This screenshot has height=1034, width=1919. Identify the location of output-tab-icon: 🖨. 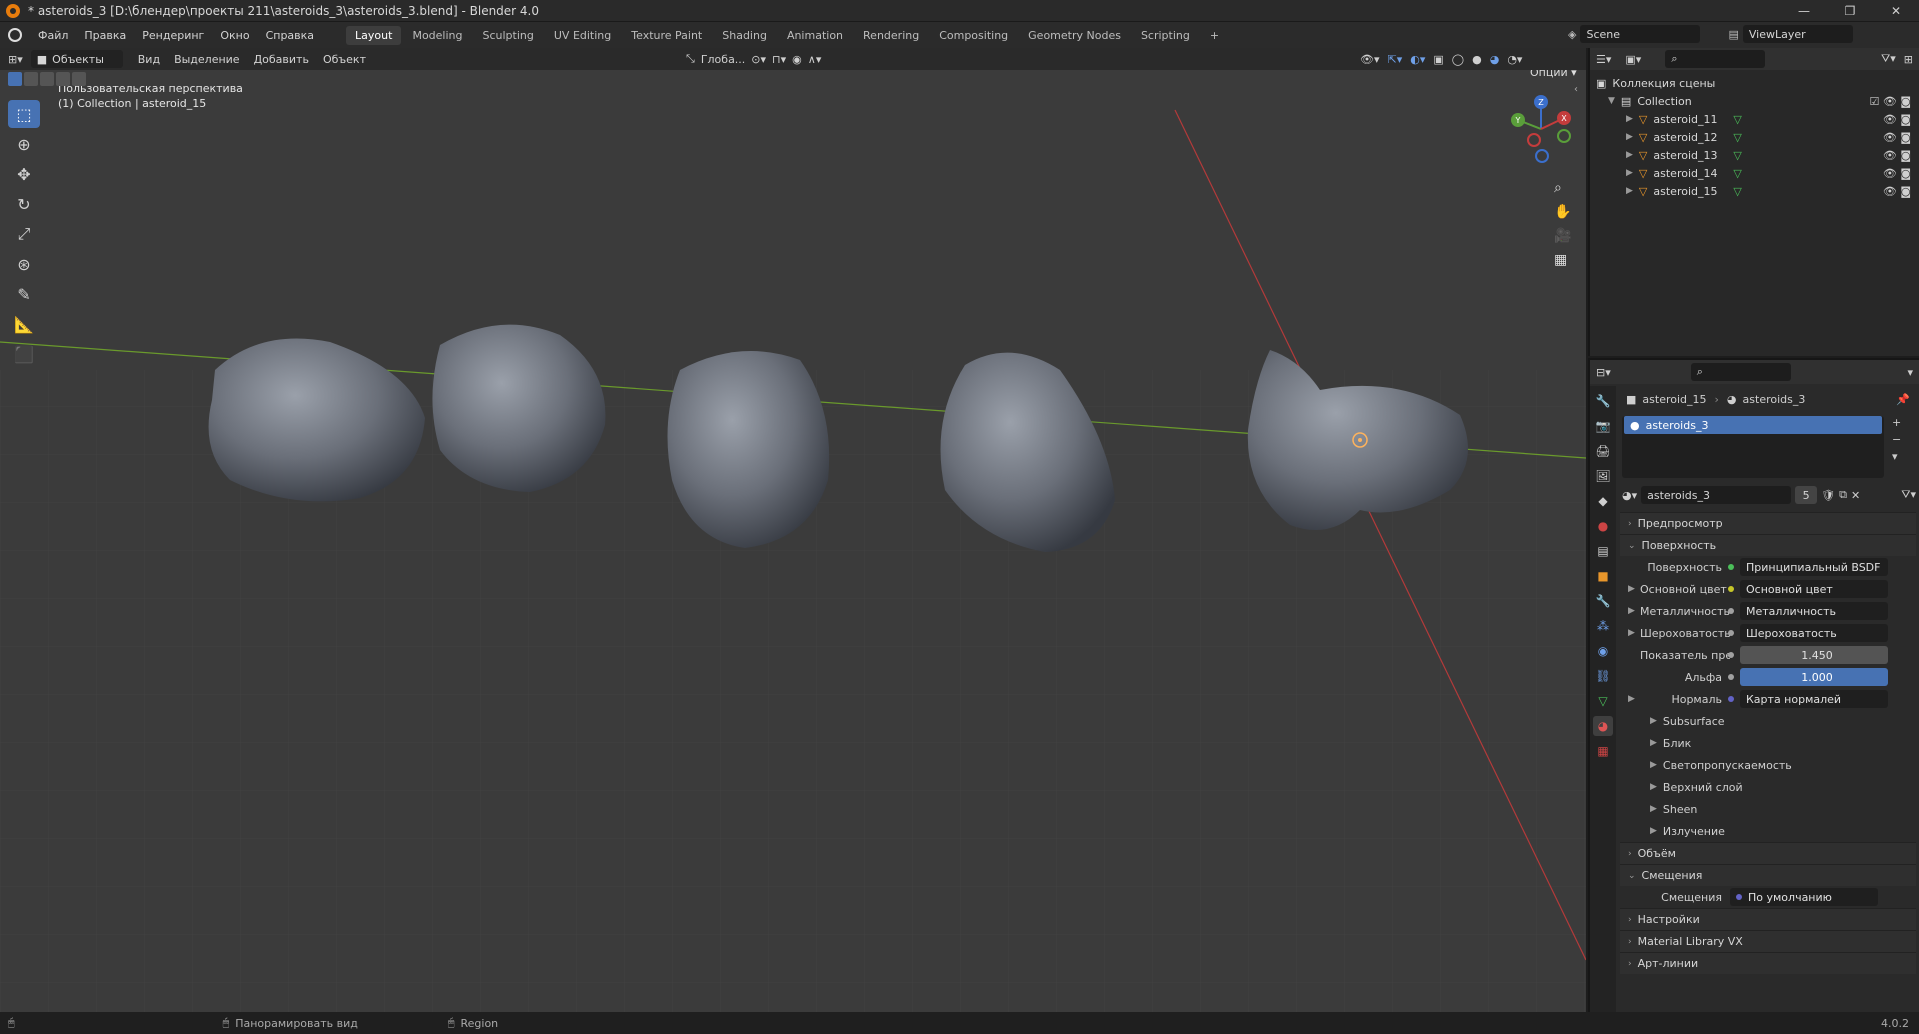
(1603, 451).